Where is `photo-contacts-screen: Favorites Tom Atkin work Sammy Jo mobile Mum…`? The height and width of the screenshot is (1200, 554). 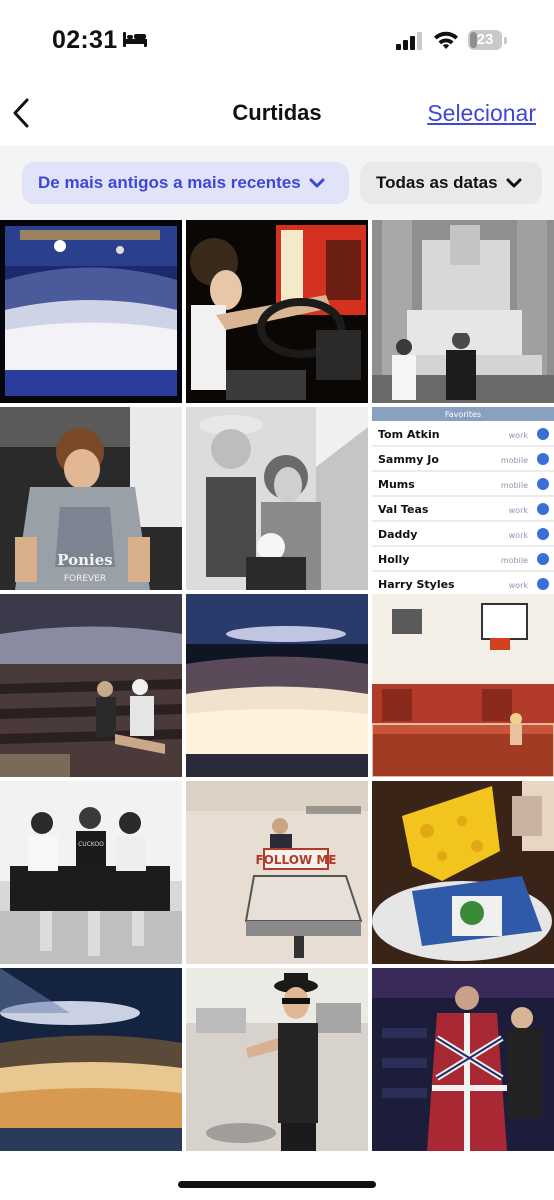 photo-contacts-screen: Favorites Tom Atkin work Sammy Jo mobile Mum… is located at coordinates (463, 498).